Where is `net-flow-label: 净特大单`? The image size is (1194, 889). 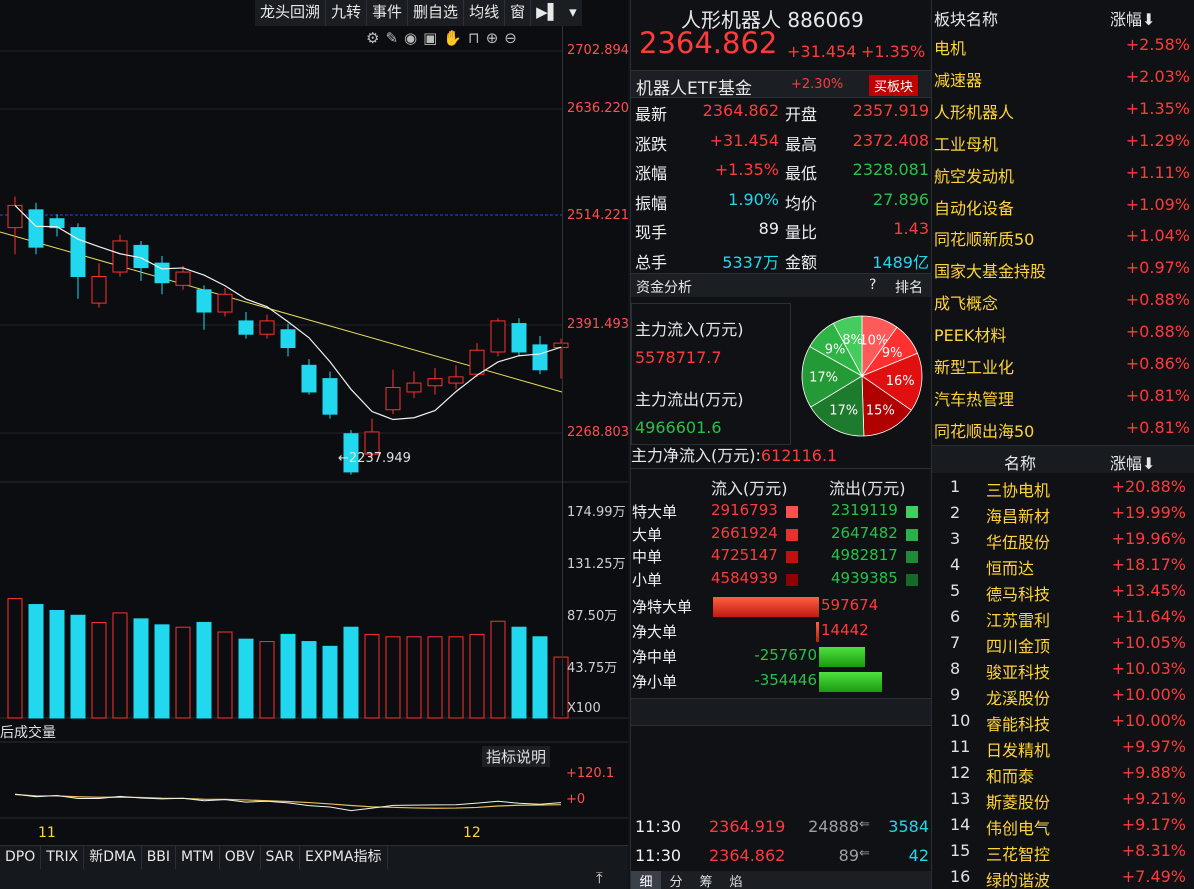
net-flow-label: 净特大单 is located at coordinates (662, 607).